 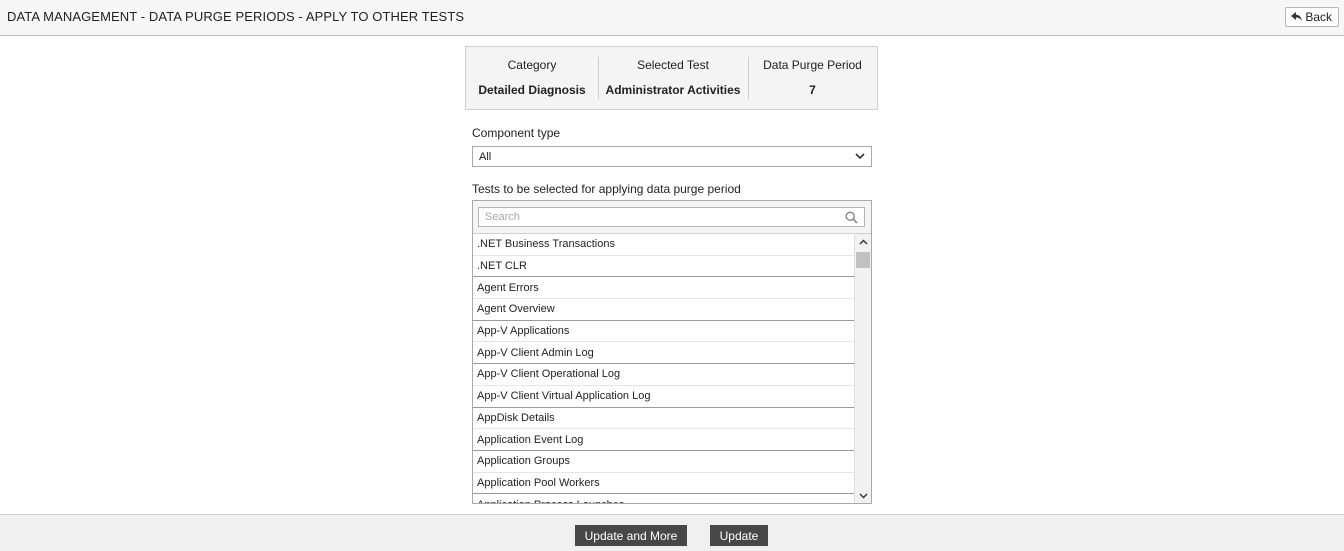 What do you see at coordinates (863, 260) in the screenshot?
I see `scroll-thumb` at bounding box center [863, 260].